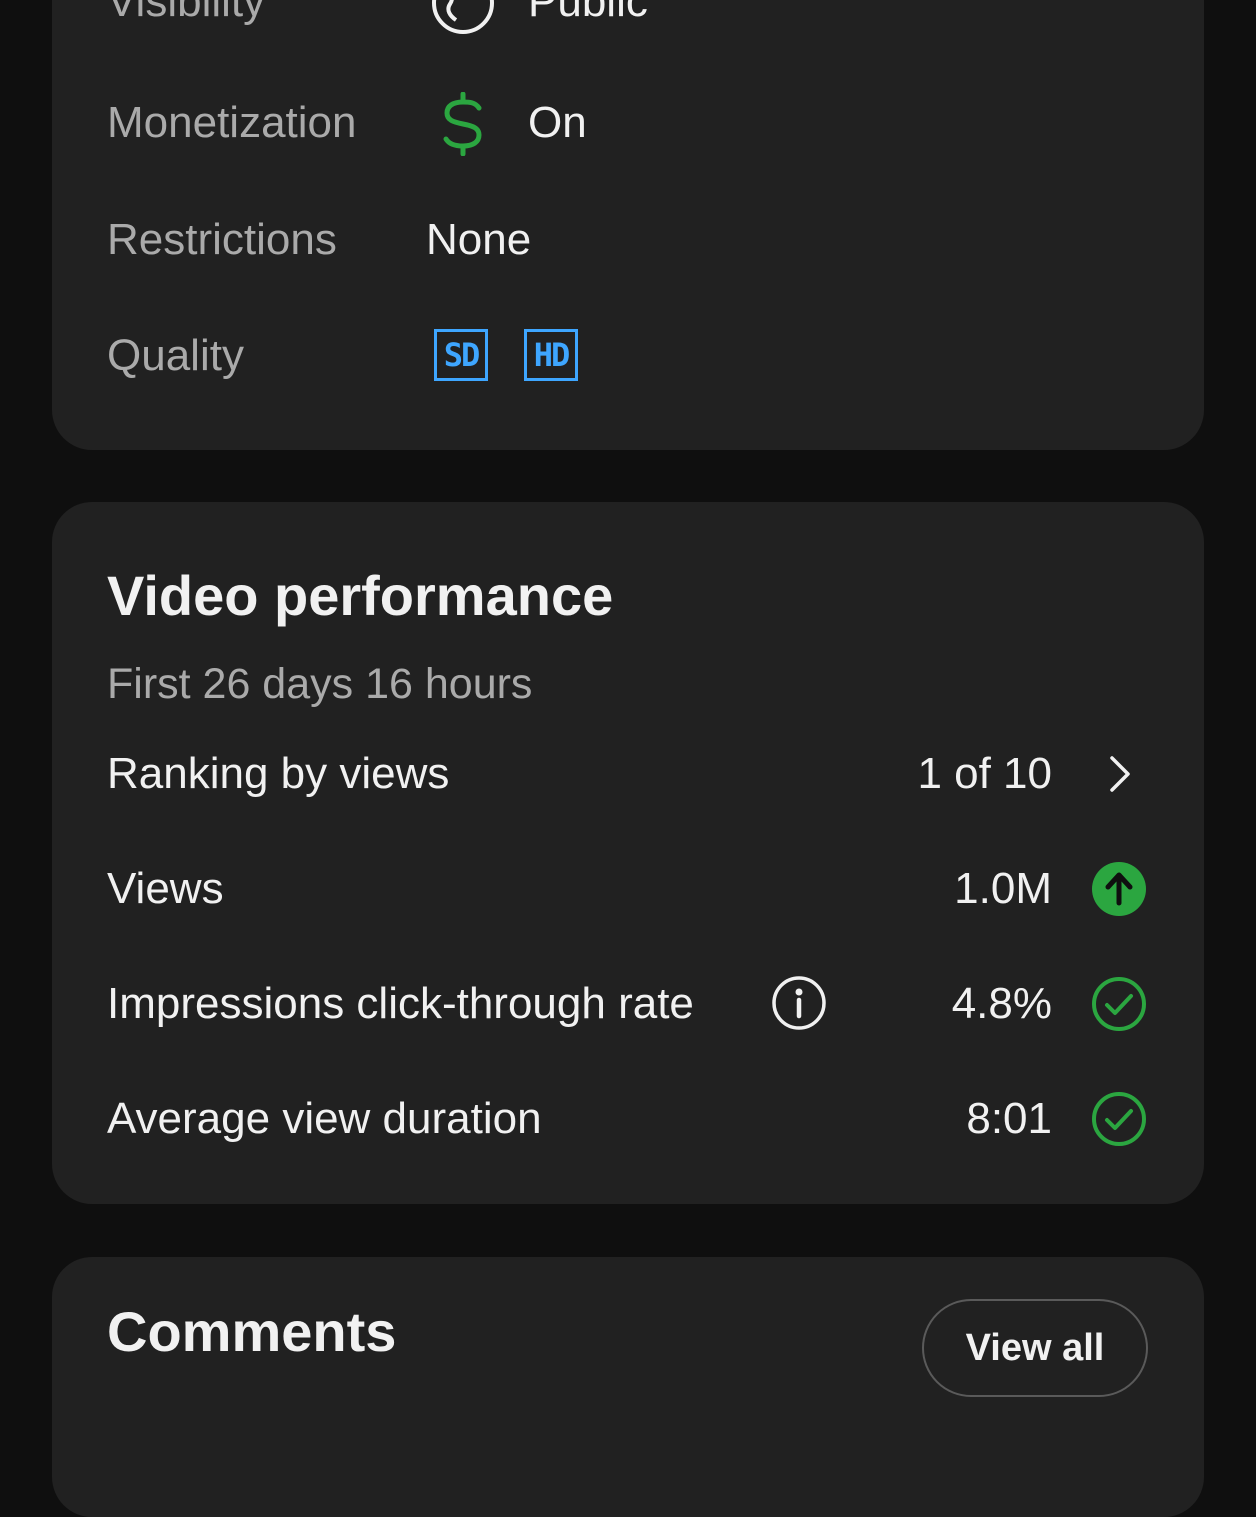  What do you see at coordinates (799, 1003) in the screenshot?
I see `info-icon` at bounding box center [799, 1003].